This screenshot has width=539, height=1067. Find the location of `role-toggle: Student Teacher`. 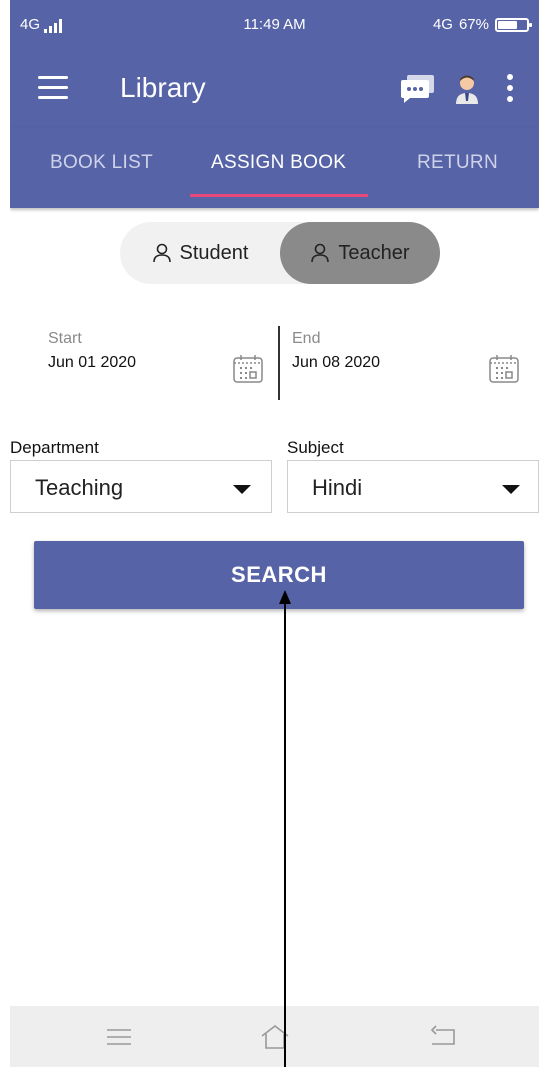

role-toggle: Student Teacher is located at coordinates (280, 253).